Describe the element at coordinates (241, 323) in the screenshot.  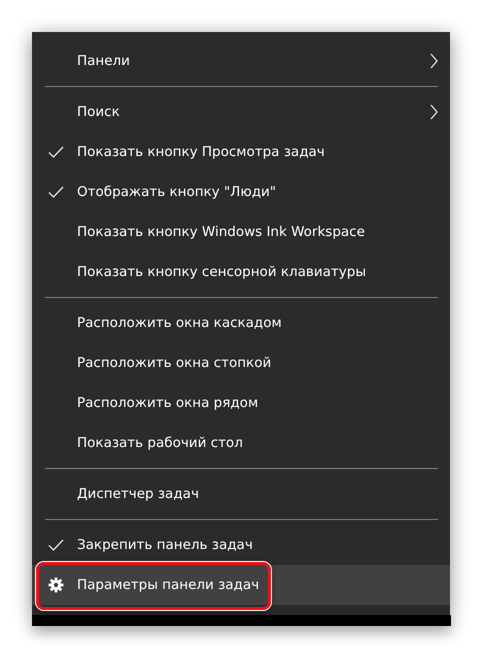
I see `menu-item: Расположить окна каскадом` at that location.